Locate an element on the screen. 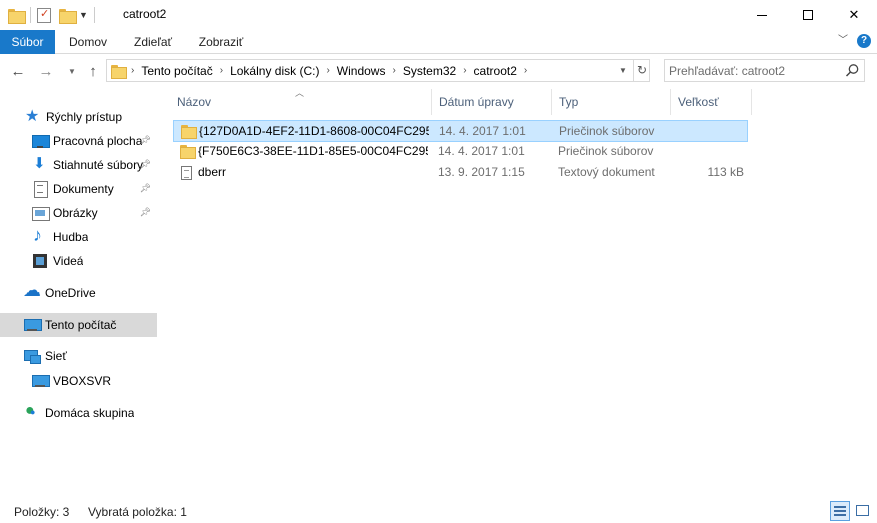 The image size is (877, 523). large-icons-view-icon is located at coordinates (862, 510).